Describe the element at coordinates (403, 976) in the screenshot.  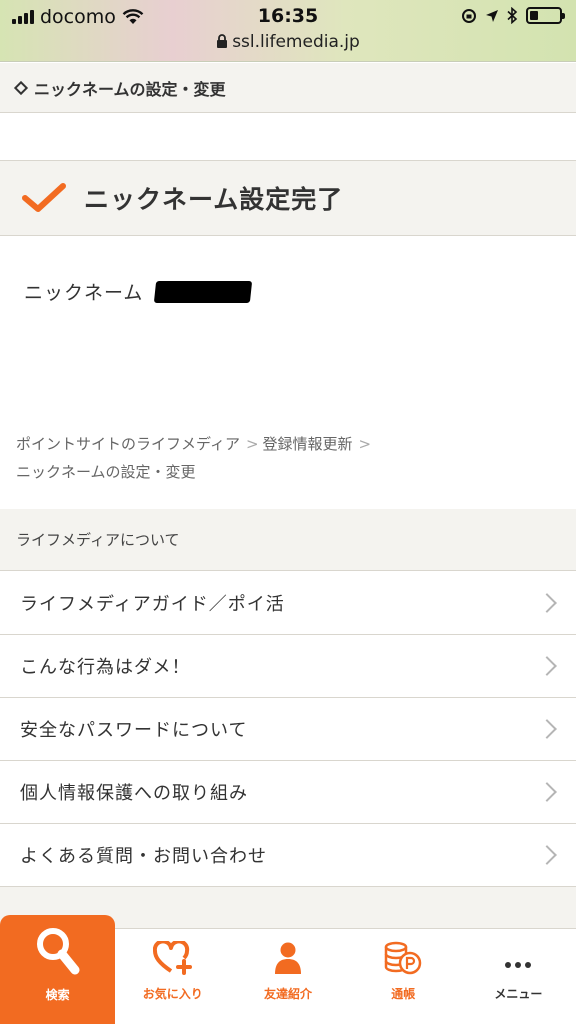
I see `tab-passbook: 通帳` at that location.